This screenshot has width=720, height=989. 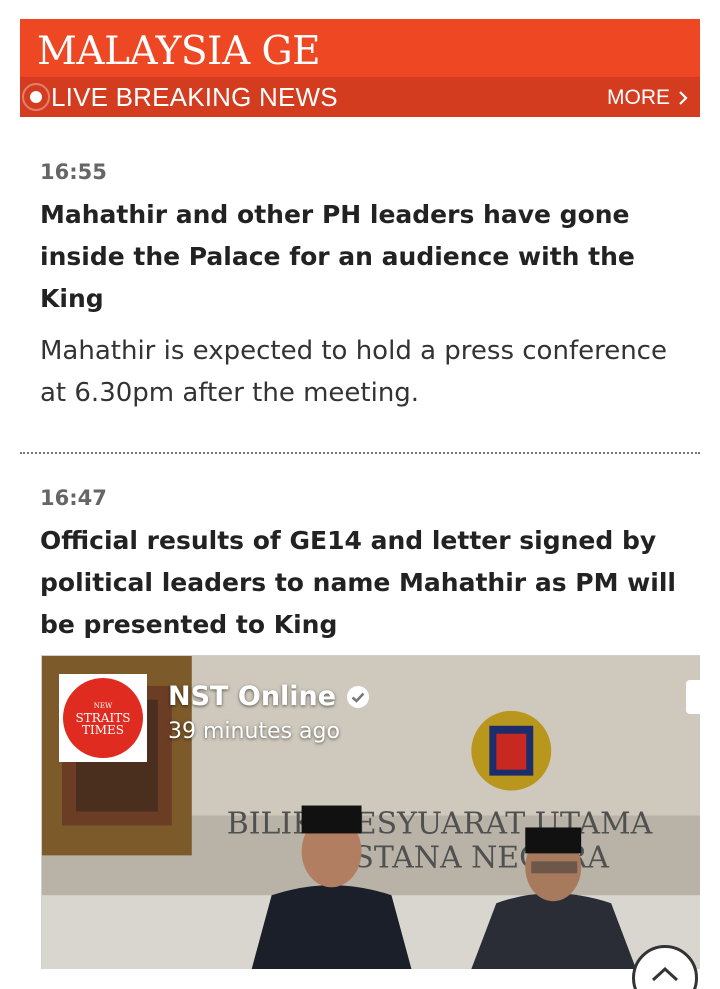 I want to click on chevron-right-icon, so click(x=683, y=98).